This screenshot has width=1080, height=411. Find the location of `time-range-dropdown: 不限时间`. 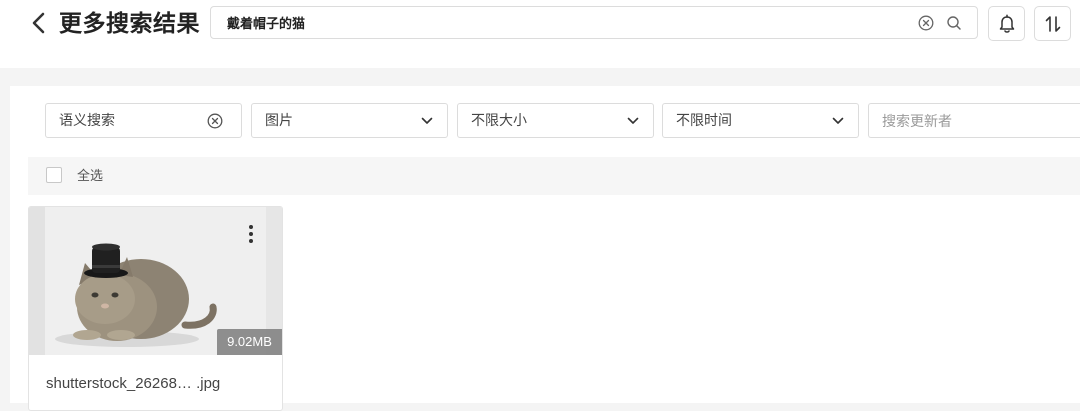

time-range-dropdown: 不限时间 is located at coordinates (760, 120).